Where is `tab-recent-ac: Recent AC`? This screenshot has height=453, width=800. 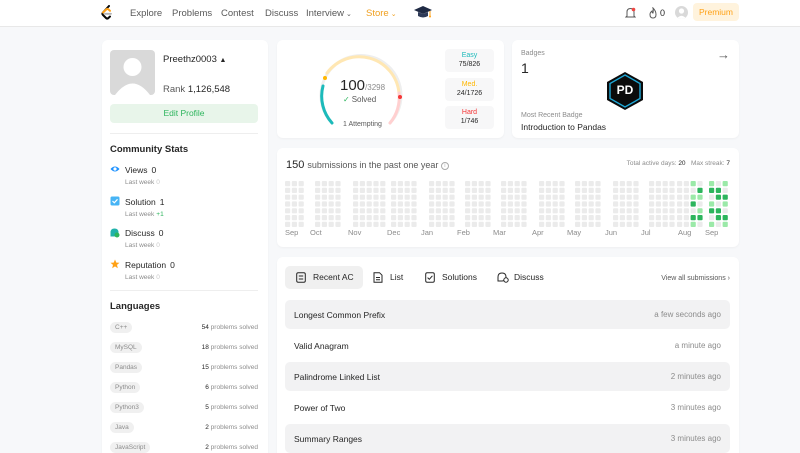 tab-recent-ac: Recent AC is located at coordinates (324, 277).